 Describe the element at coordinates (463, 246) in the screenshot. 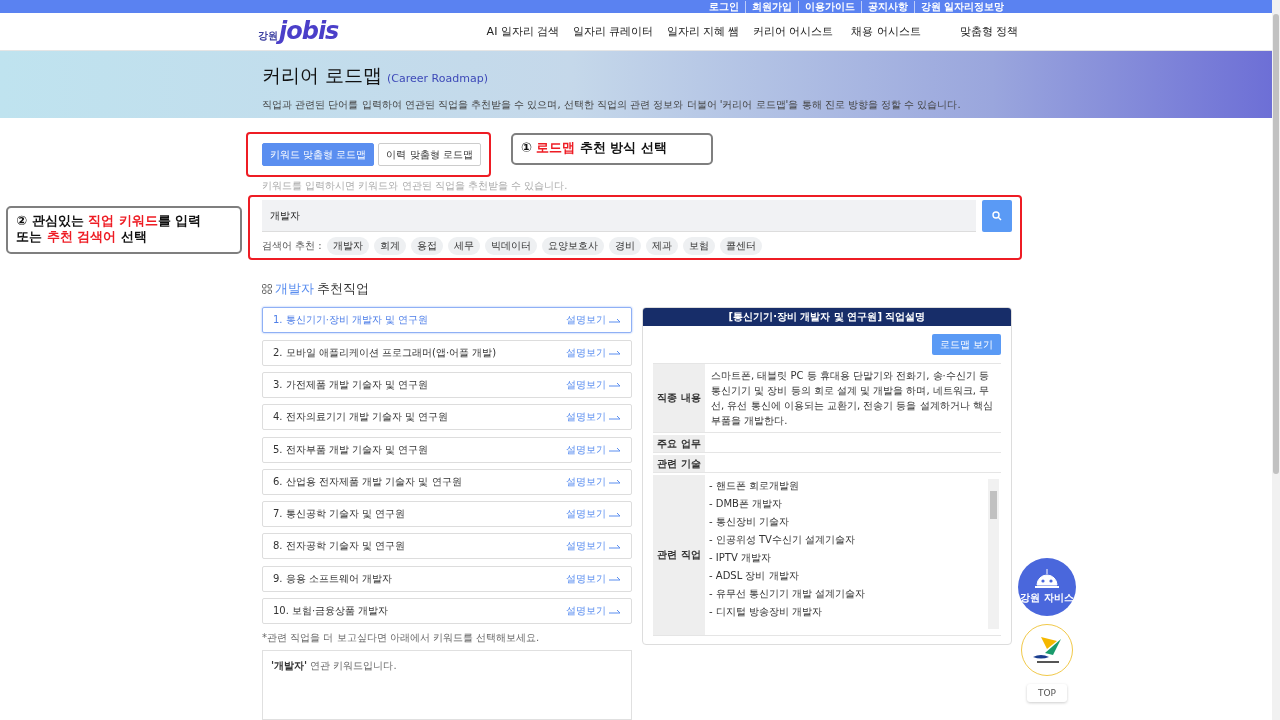

I see `keyword-chip: 세무` at that location.